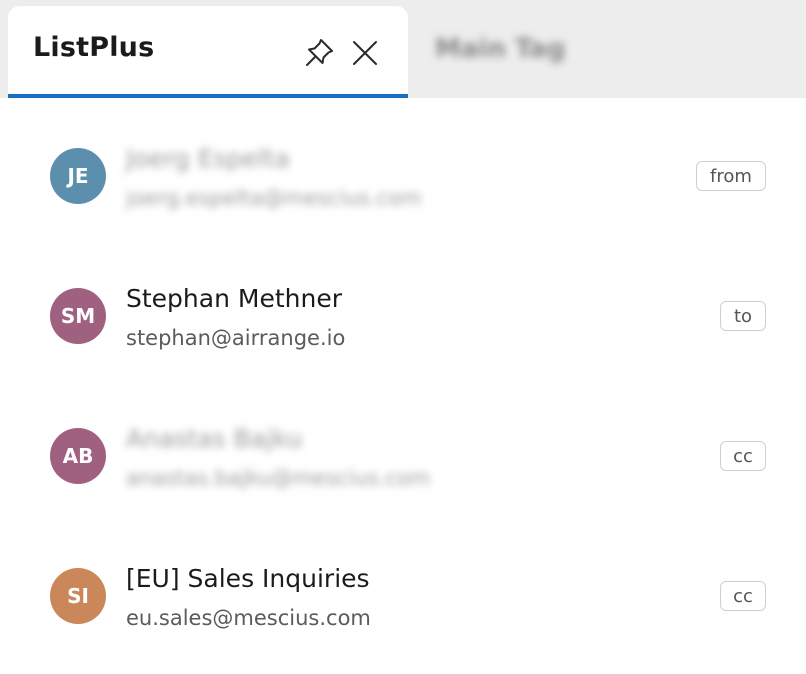  I want to click on recipient-name: Anastas Bajku, so click(214, 438).